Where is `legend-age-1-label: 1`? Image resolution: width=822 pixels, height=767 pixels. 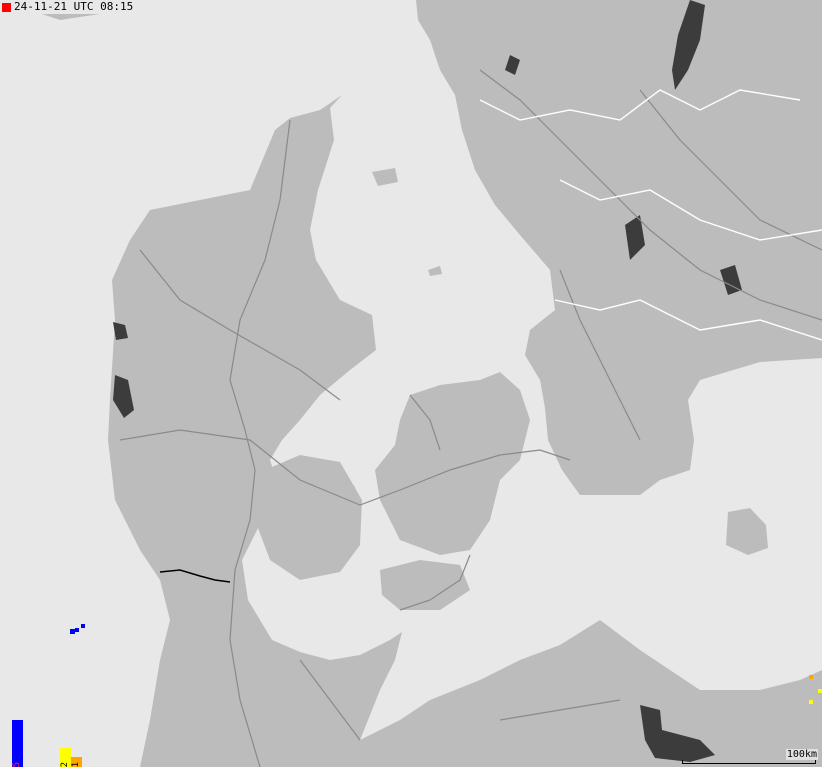
legend-age-1-label: 1 is located at coordinates (76, 764).